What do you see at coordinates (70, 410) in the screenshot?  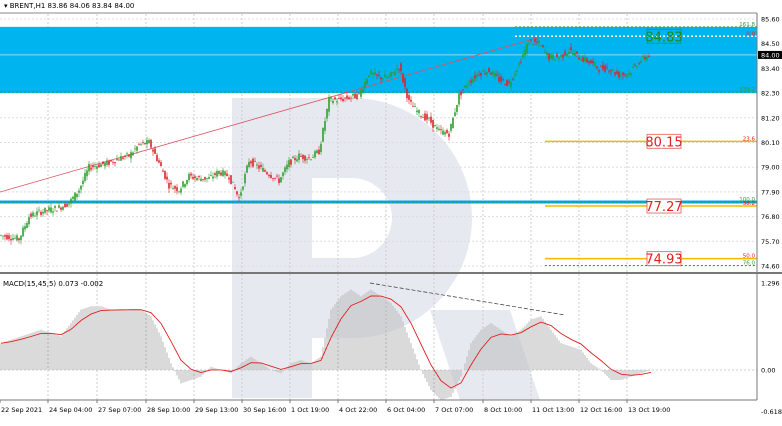 I see `time-label: 24 Sep 04:00` at bounding box center [70, 410].